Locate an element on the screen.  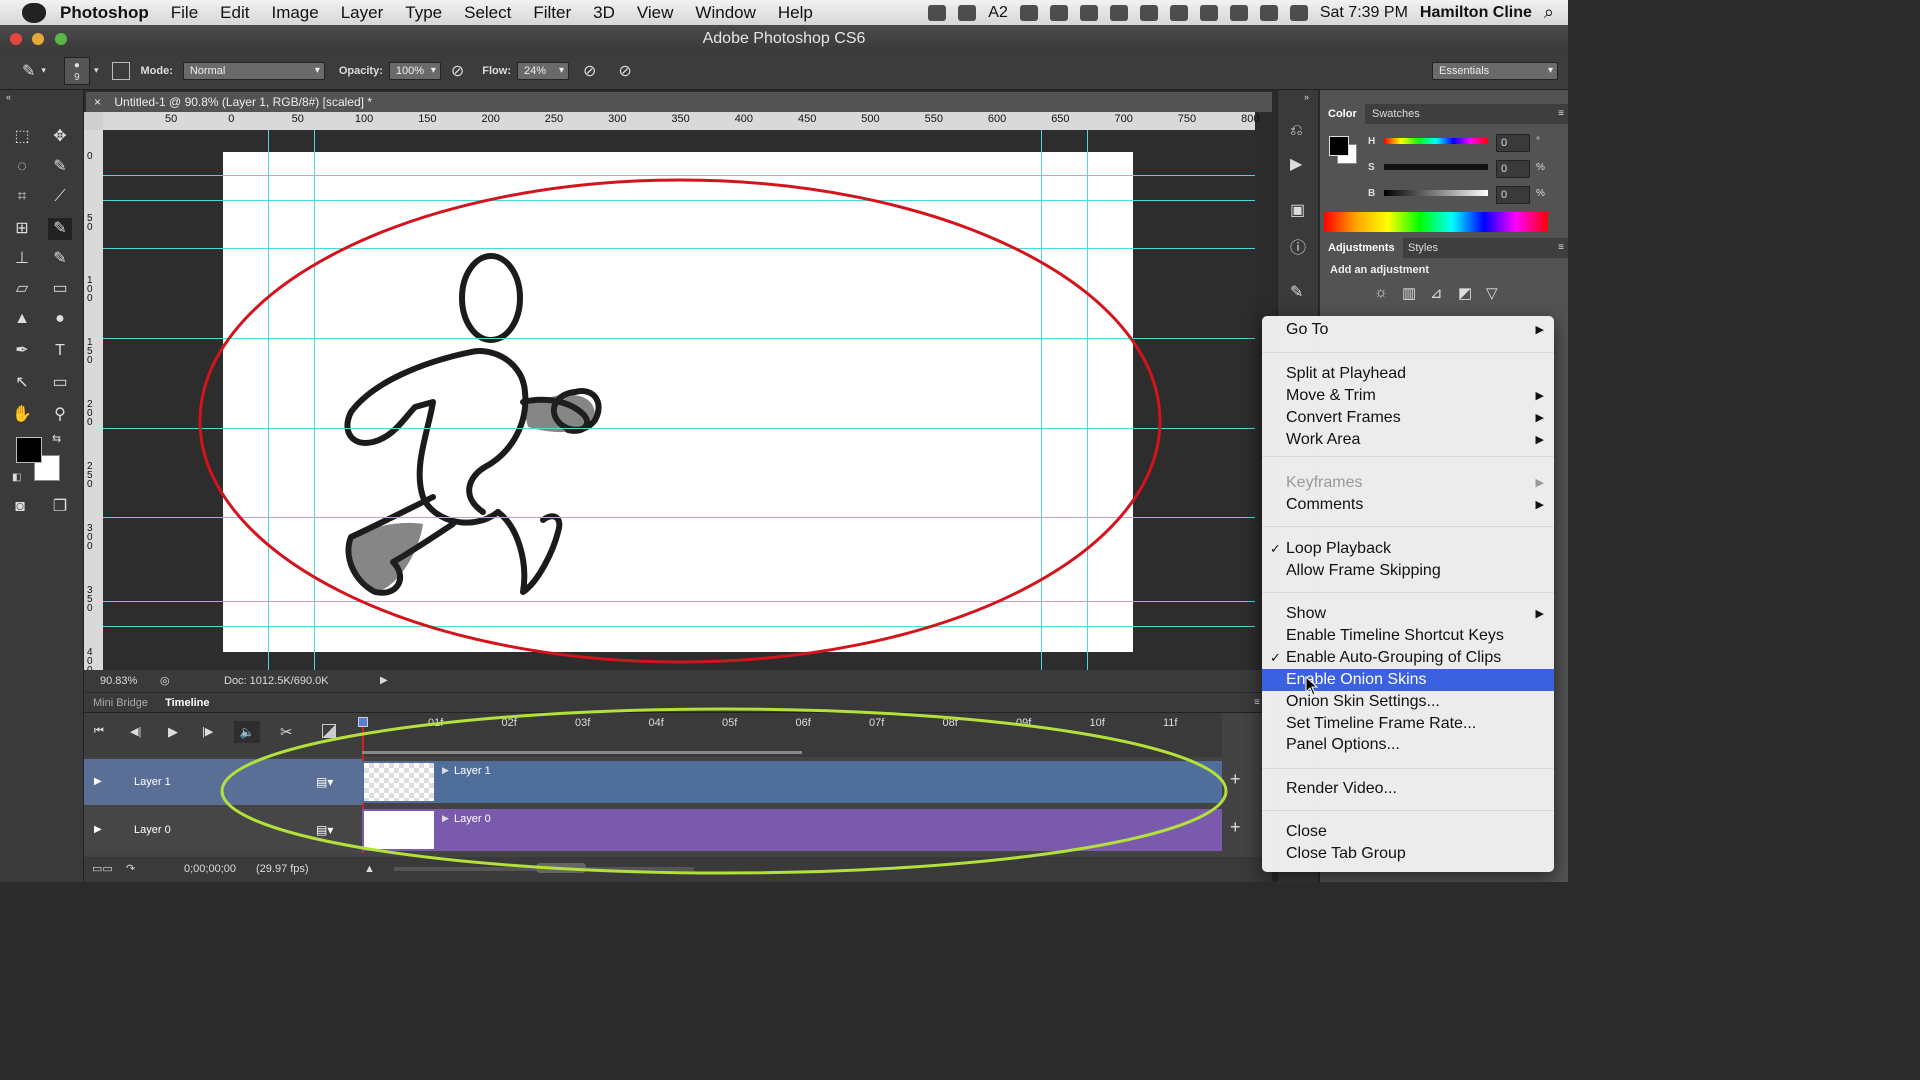
menu-select: Select is located at coordinates (487, 13).